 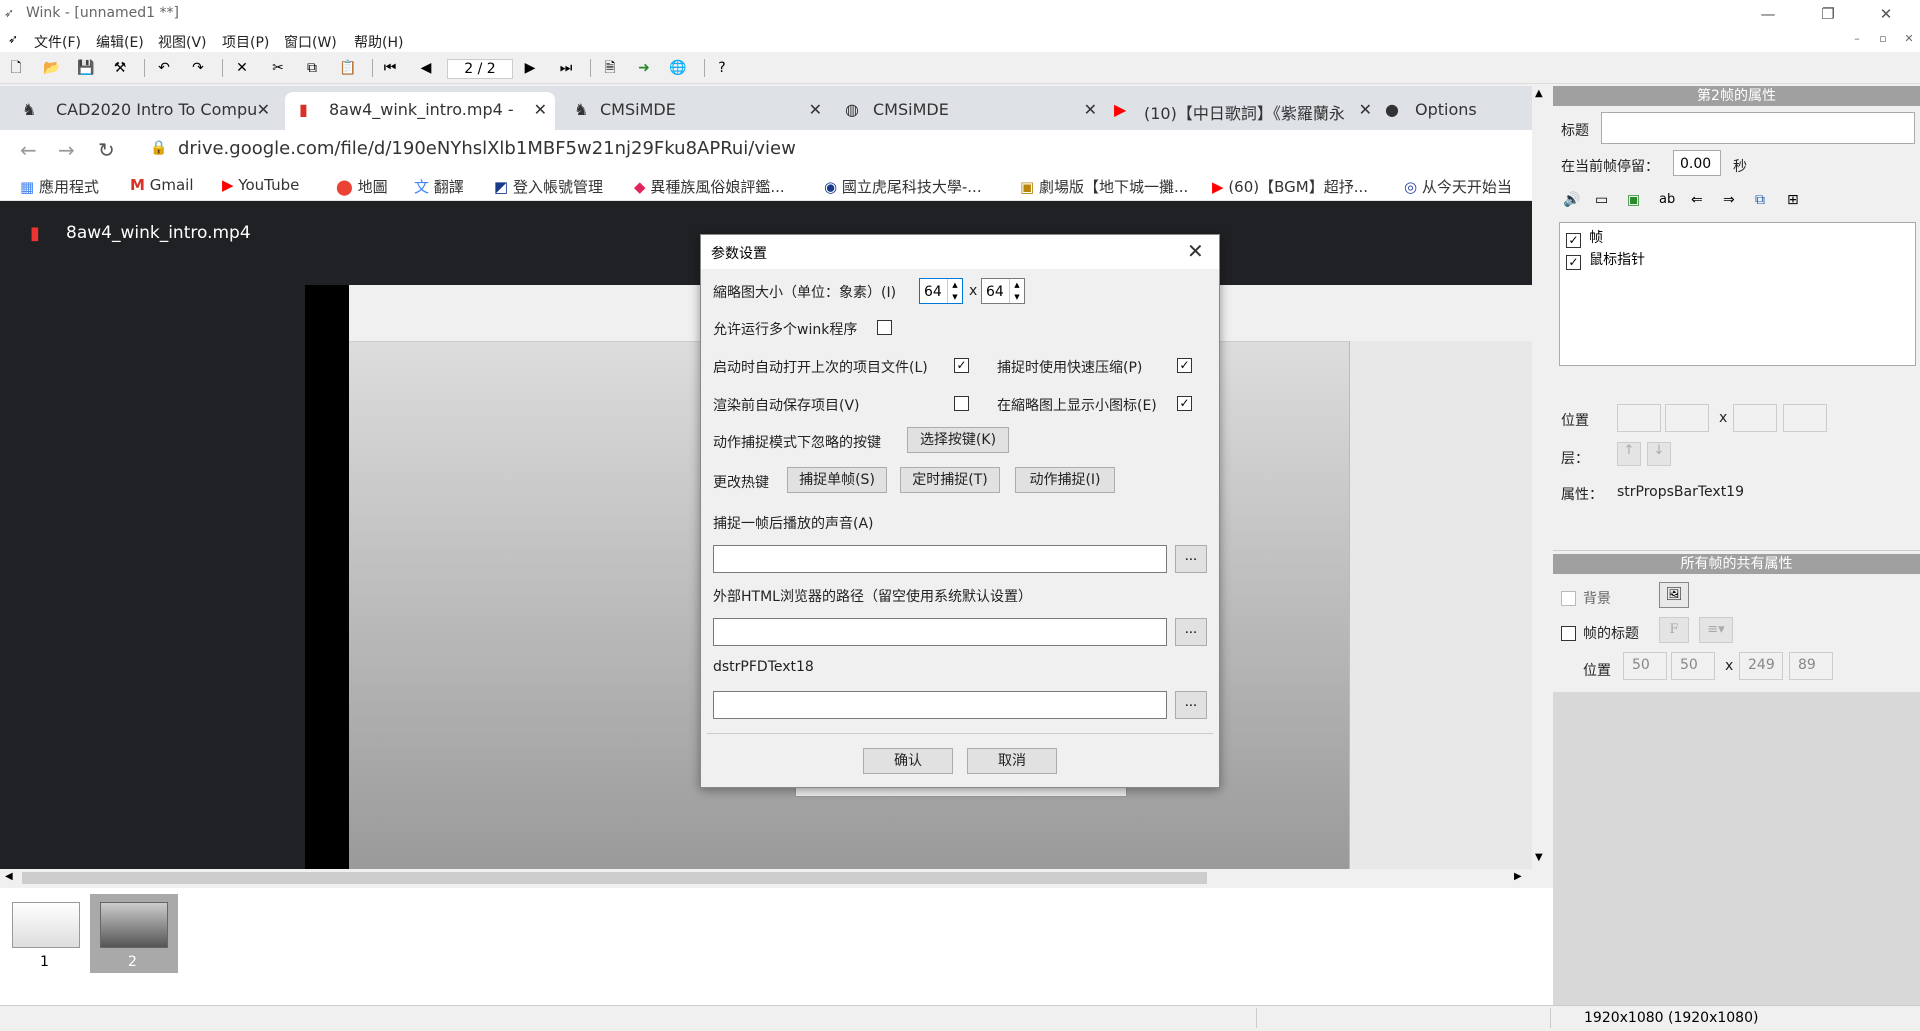 I want to click on frame-title-input, so click(x=1758, y=128).